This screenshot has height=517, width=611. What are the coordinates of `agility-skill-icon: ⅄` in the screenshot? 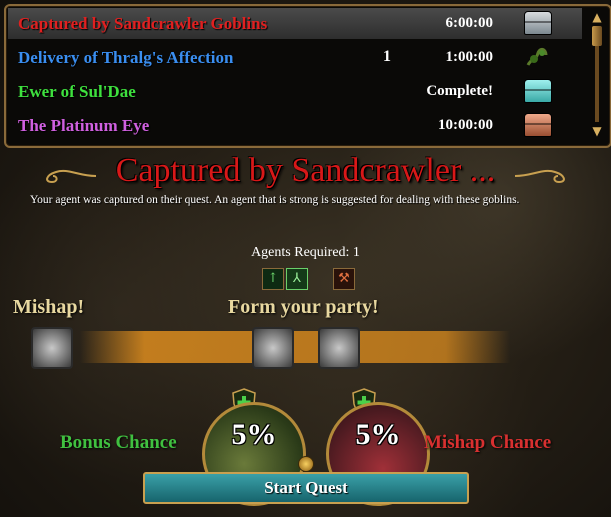 It's located at (297, 279).